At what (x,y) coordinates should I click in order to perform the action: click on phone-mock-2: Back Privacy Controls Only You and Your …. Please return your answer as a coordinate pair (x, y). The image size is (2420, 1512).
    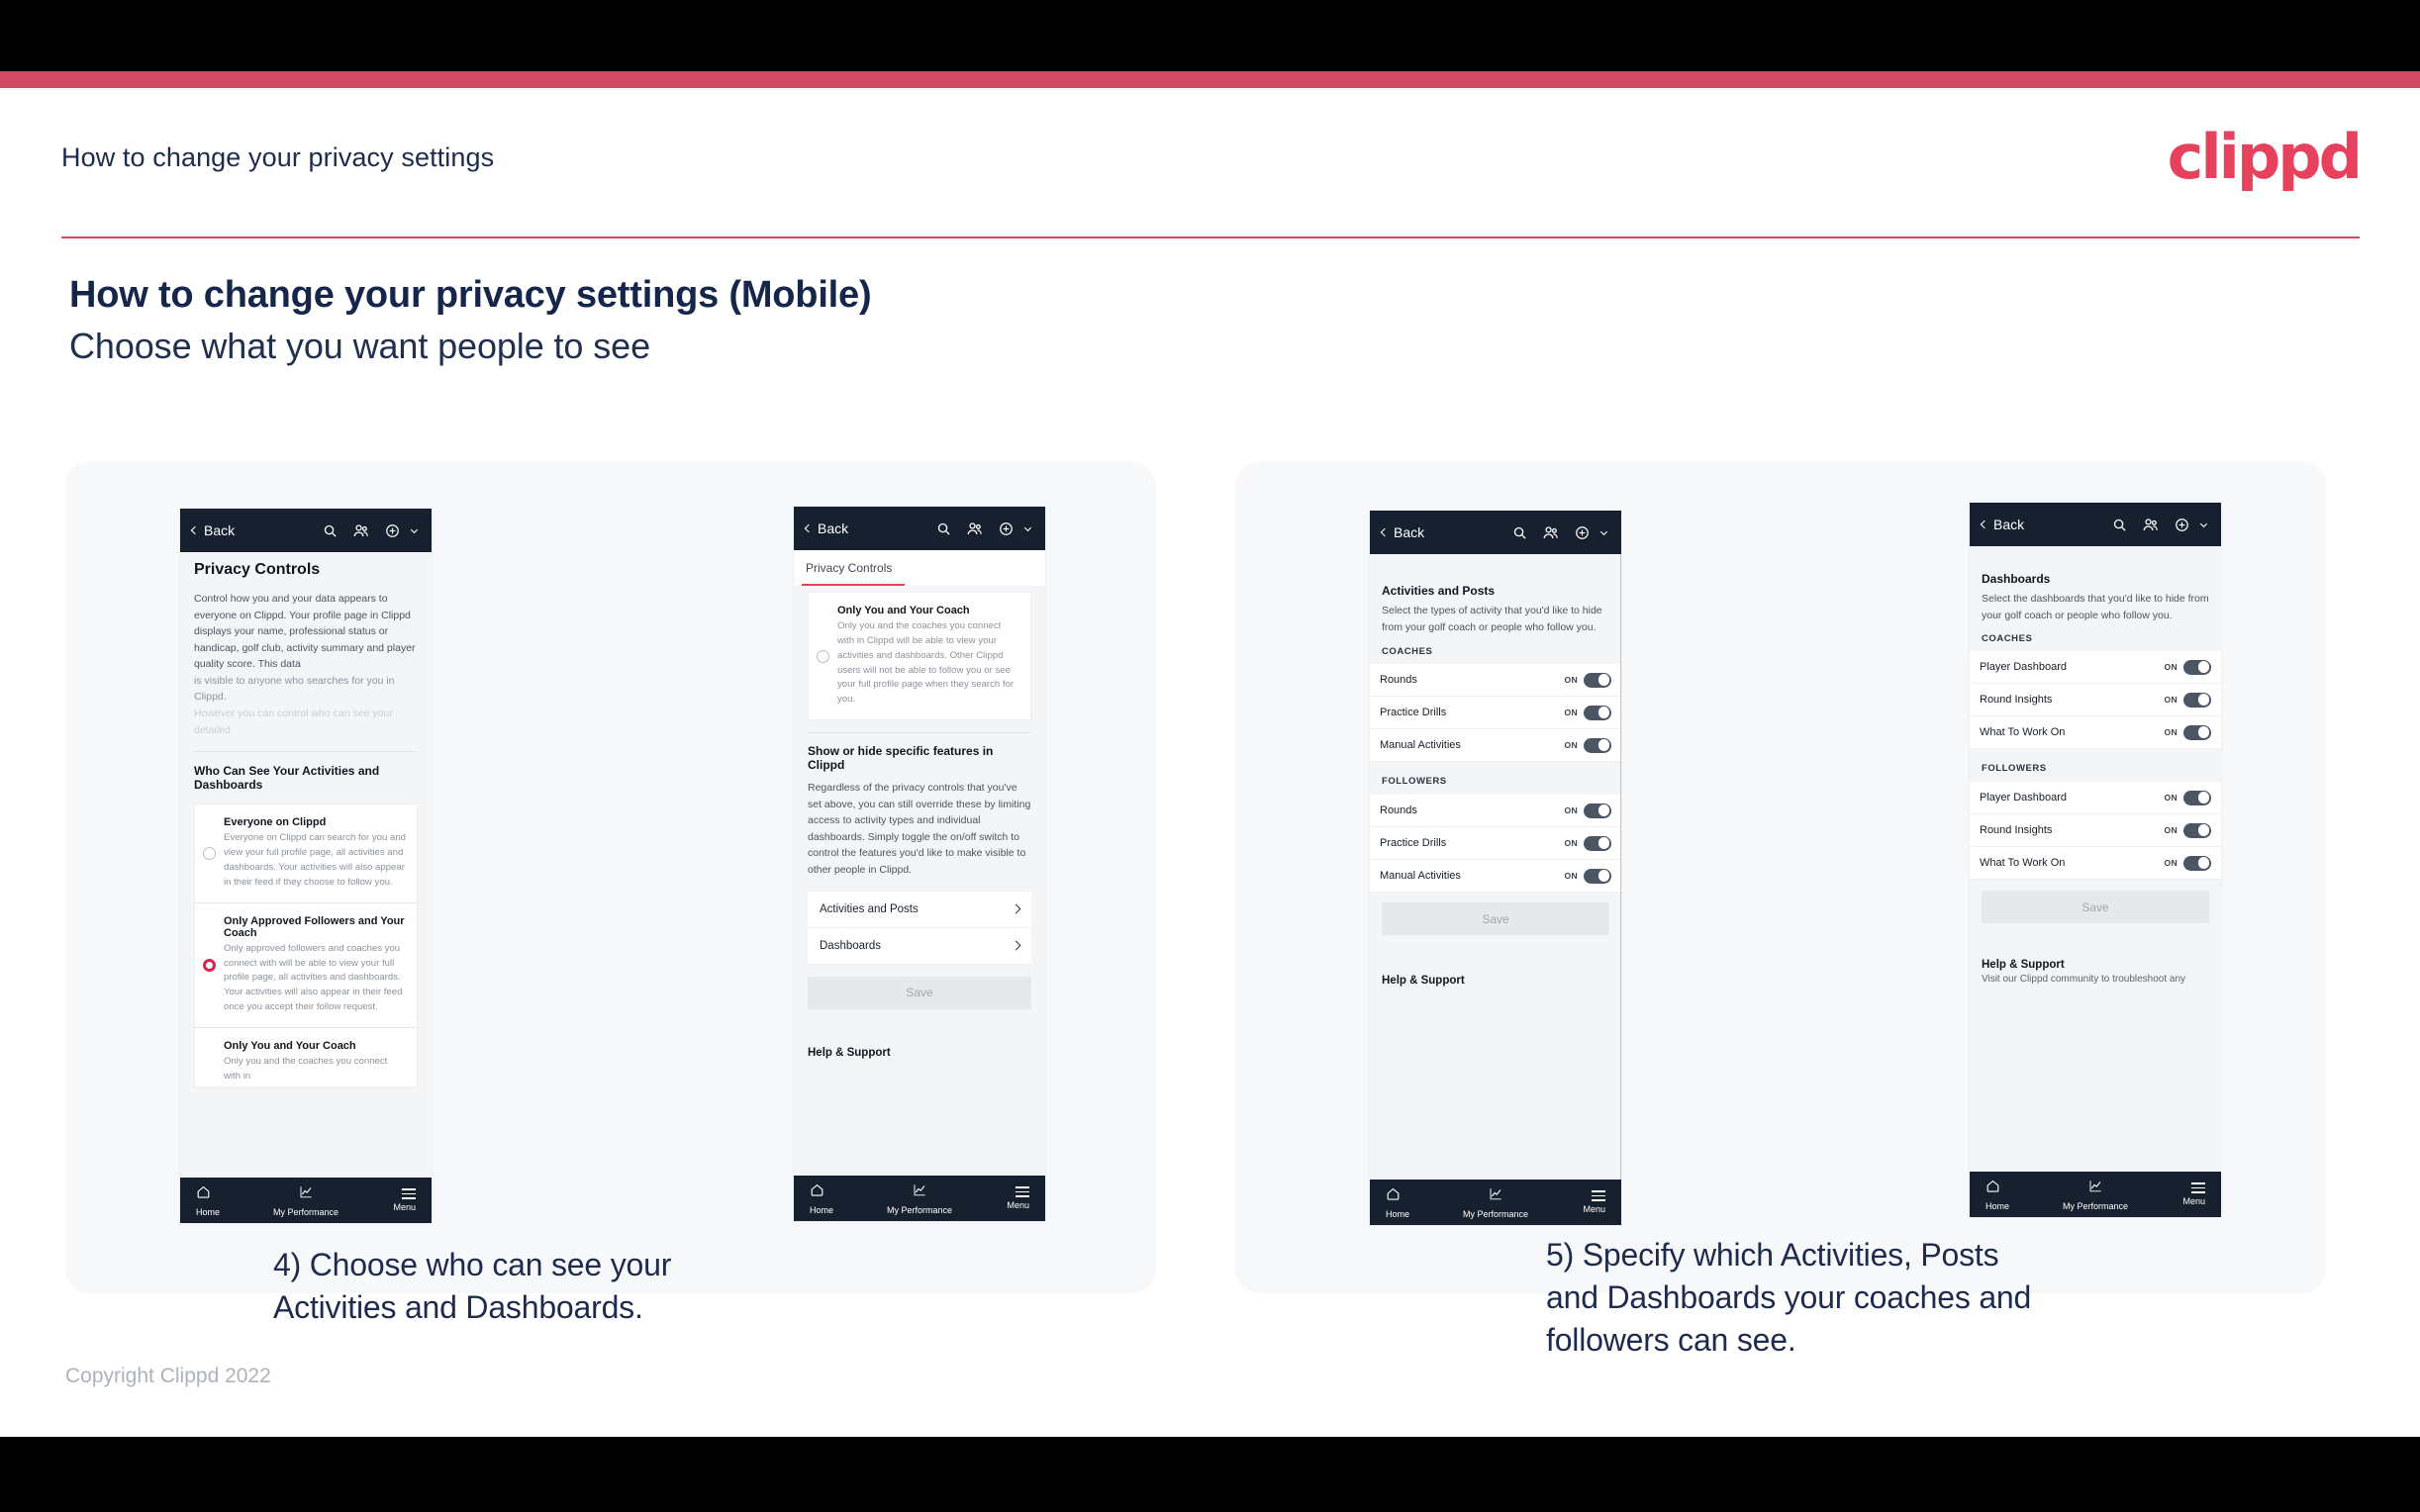
    Looking at the image, I should click on (919, 864).